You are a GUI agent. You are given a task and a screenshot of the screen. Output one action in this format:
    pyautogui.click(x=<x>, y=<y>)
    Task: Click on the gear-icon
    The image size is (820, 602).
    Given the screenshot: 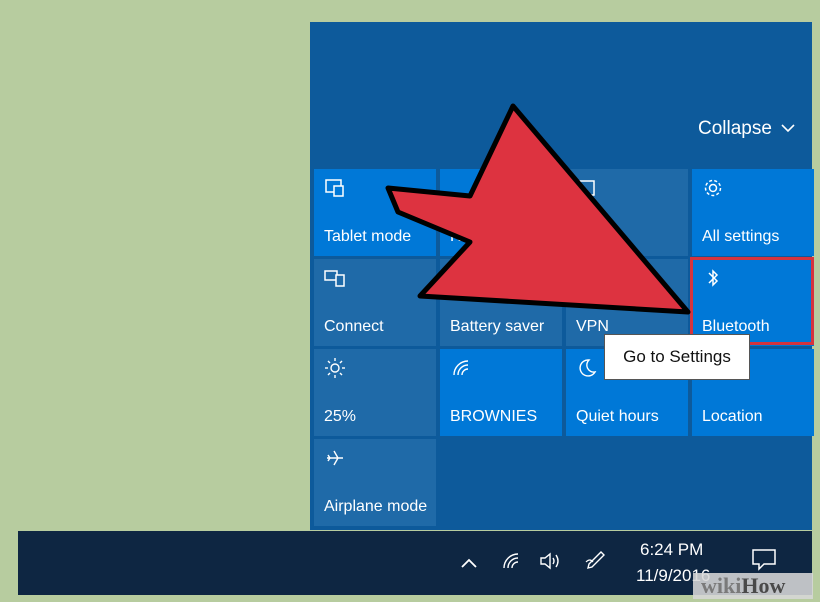 What is the action you would take?
    pyautogui.click(x=713, y=188)
    